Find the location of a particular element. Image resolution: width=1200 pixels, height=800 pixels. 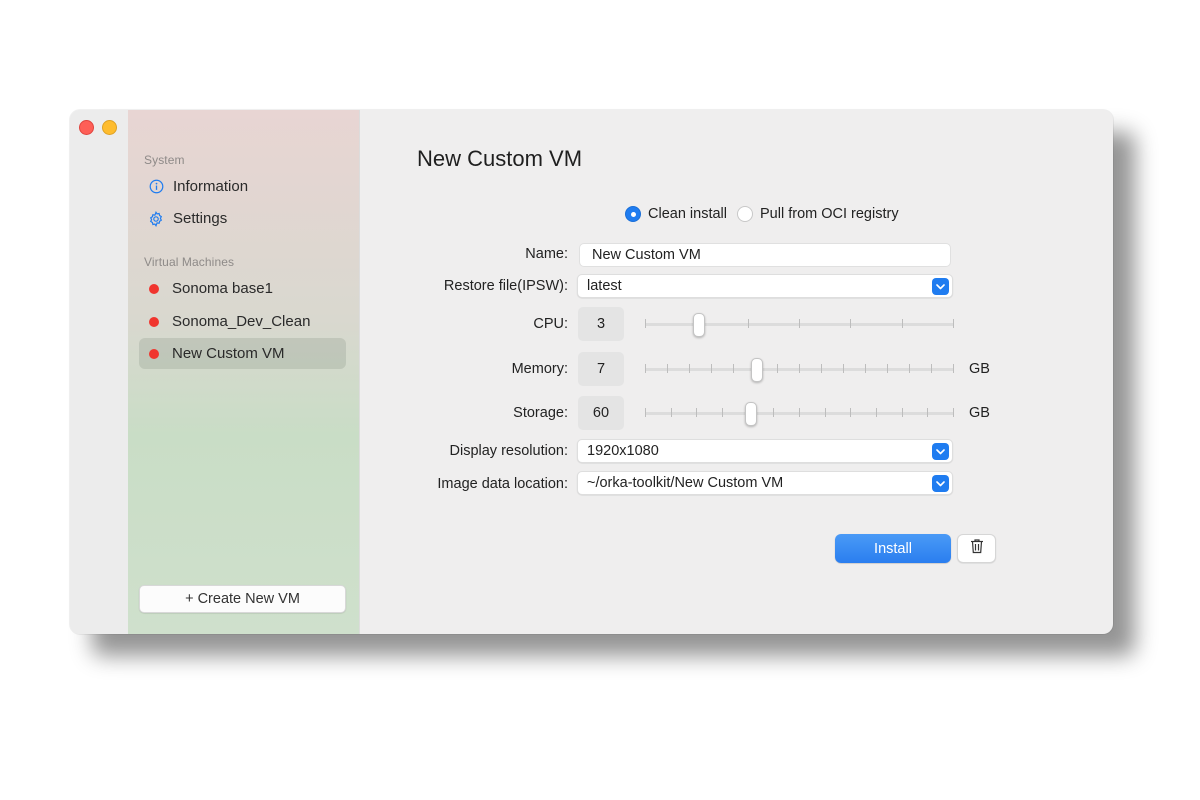

cpu-value: 3 is located at coordinates (601, 324).